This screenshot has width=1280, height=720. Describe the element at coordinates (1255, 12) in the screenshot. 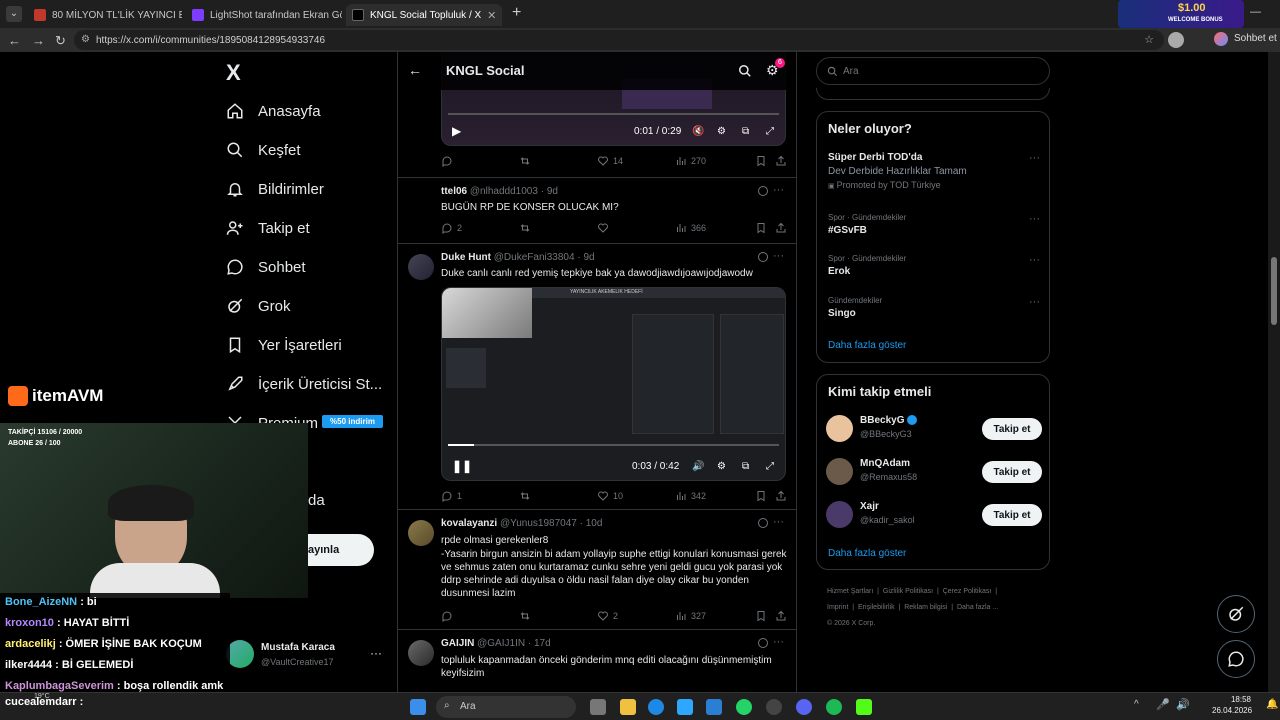

I see `minimize-icon: —` at that location.